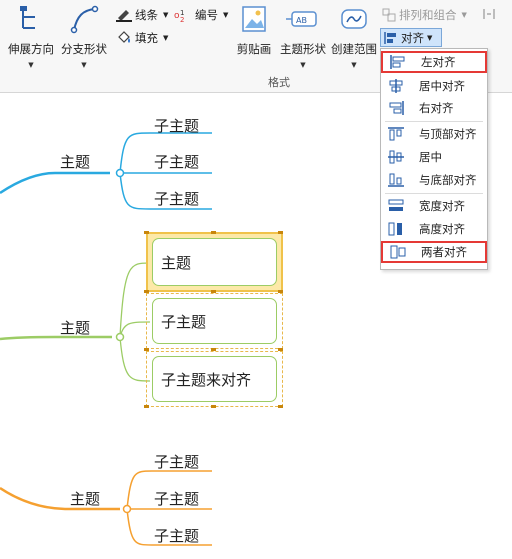 Image resolution: width=512 pixels, height=559 pixels. What do you see at coordinates (214, 262) in the screenshot?
I see `subtopic-box: 主题` at bounding box center [214, 262].